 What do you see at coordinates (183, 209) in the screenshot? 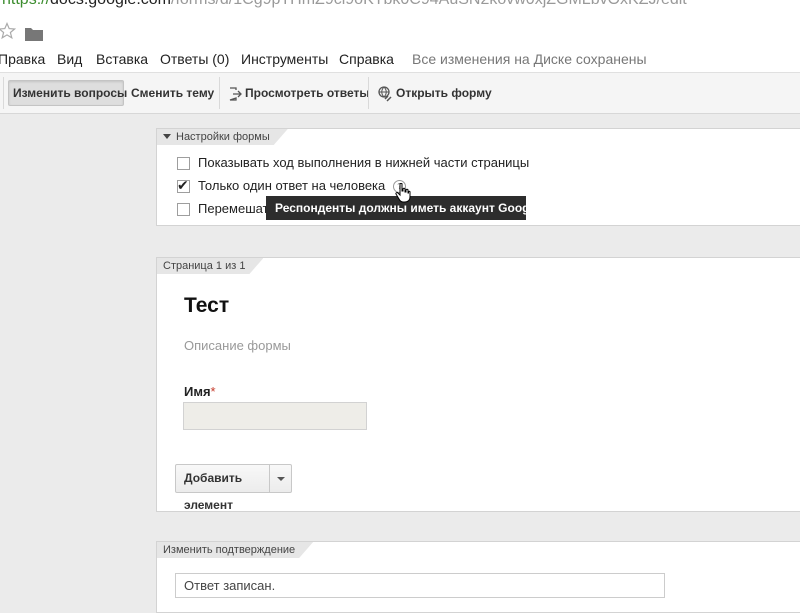
I see `shuffle-checkbox` at bounding box center [183, 209].